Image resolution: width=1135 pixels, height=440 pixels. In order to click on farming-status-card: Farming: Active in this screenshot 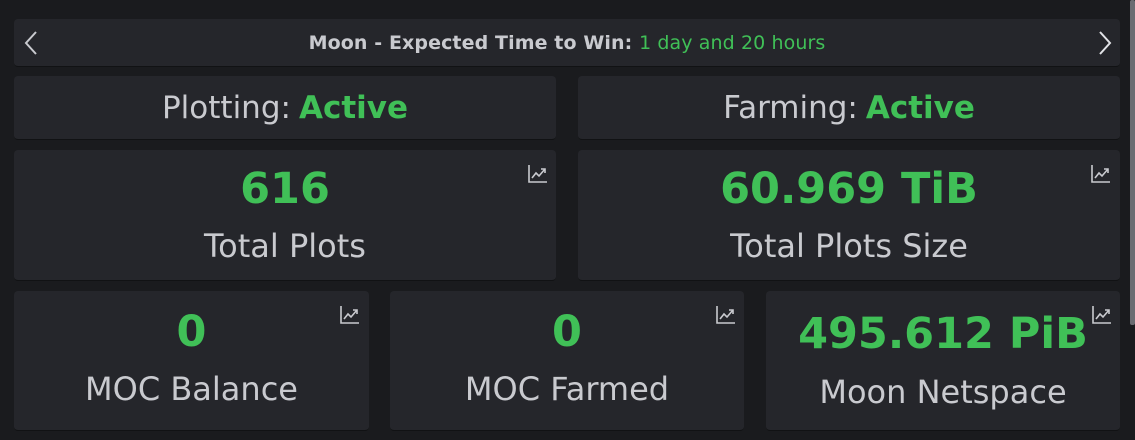, I will do `click(849, 108)`.